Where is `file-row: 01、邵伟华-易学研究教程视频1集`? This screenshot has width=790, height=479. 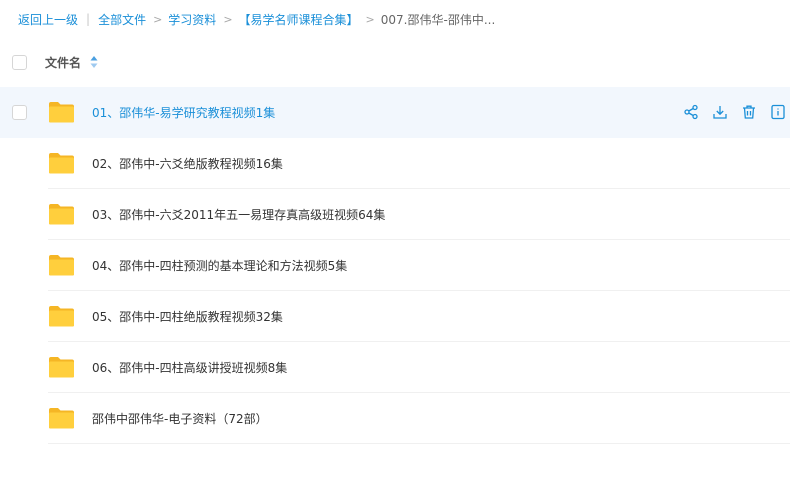
file-row: 01、邵伟华-易学研究教程视频1集 is located at coordinates (395, 112).